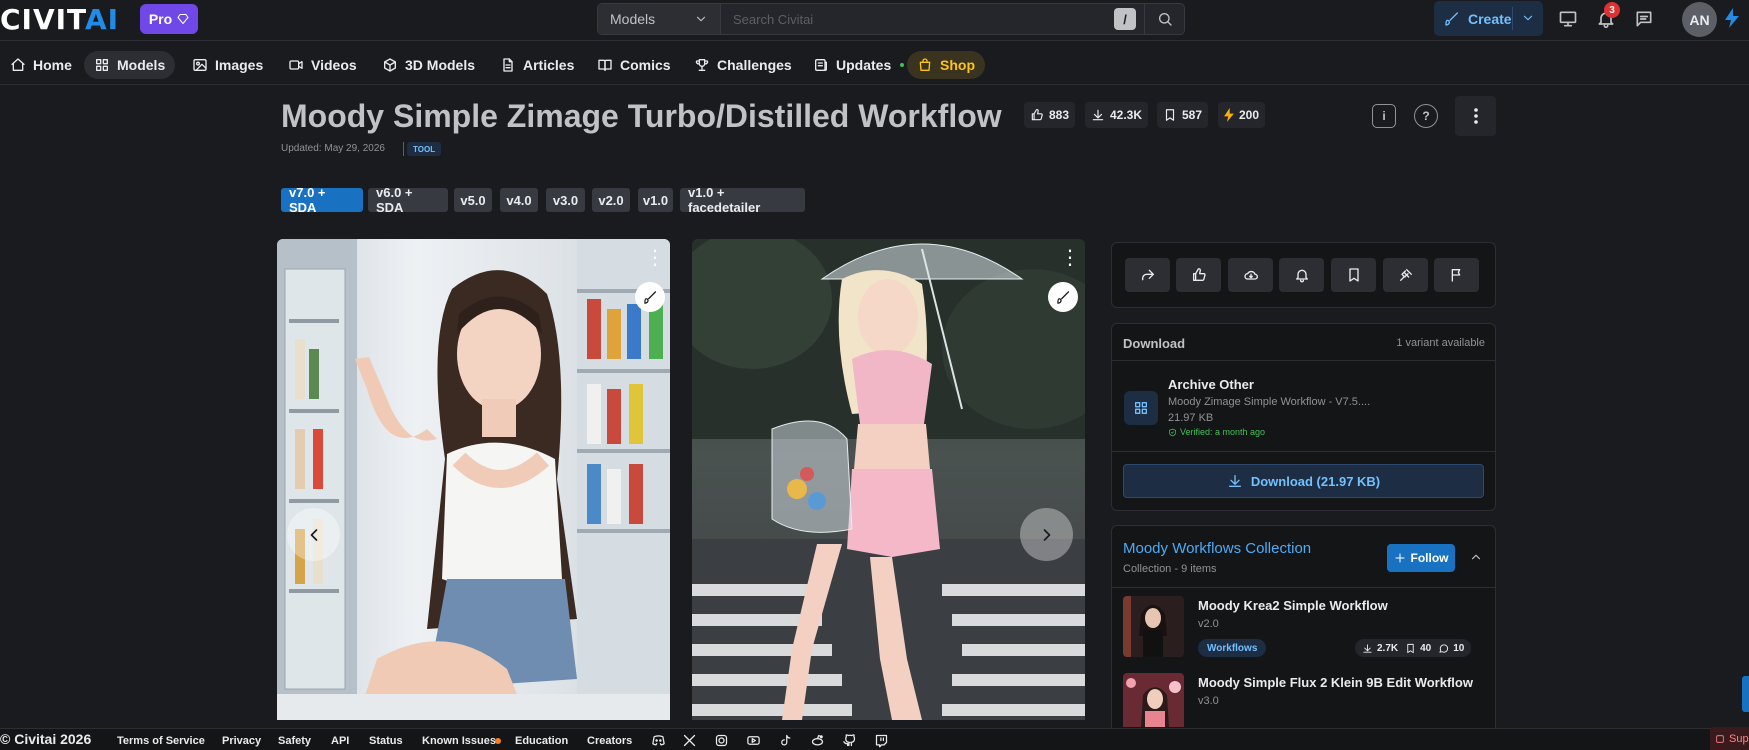 Image resolution: width=1749 pixels, height=750 pixels. Describe the element at coordinates (1729, 738) in the screenshot. I see `support-button: Sup` at that location.